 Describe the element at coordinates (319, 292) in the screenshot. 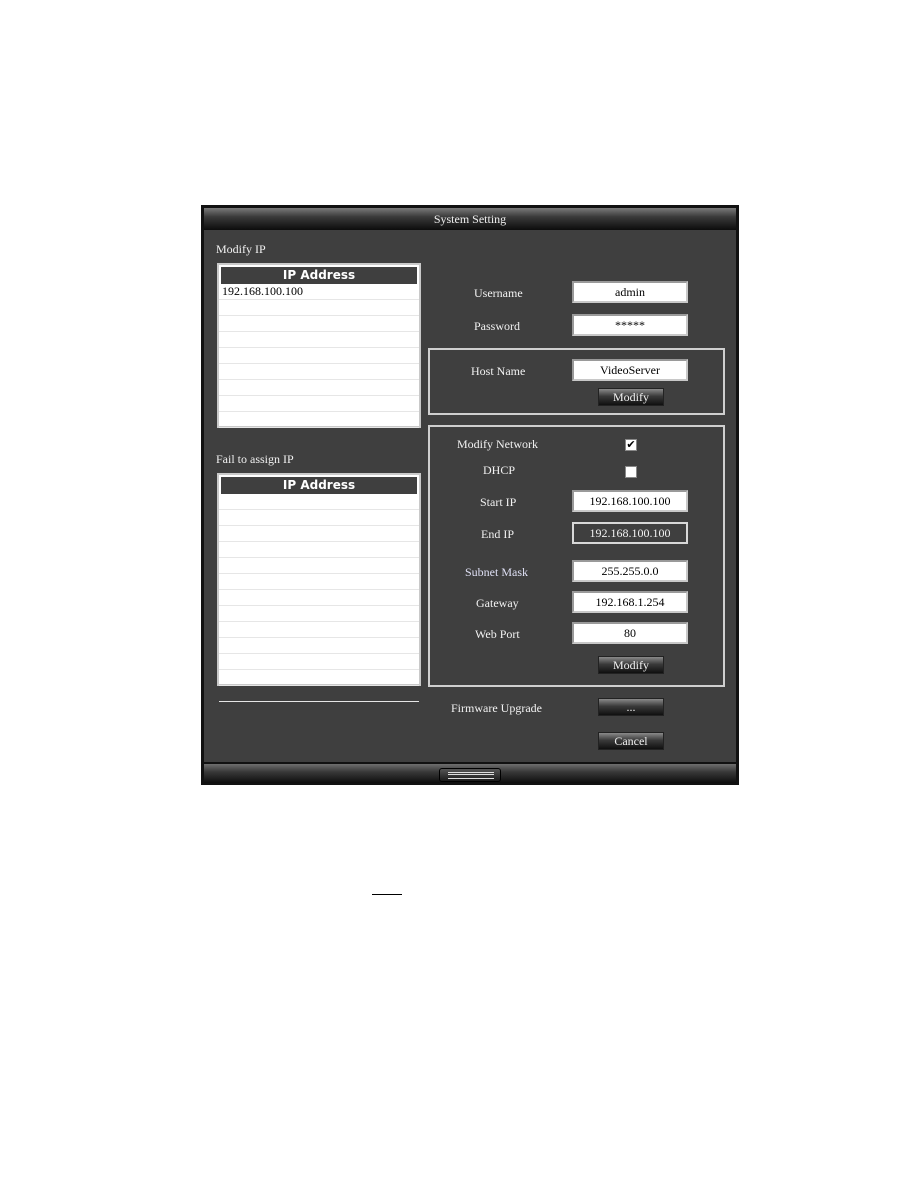

I see `list-item: 192.168.100.100` at that location.